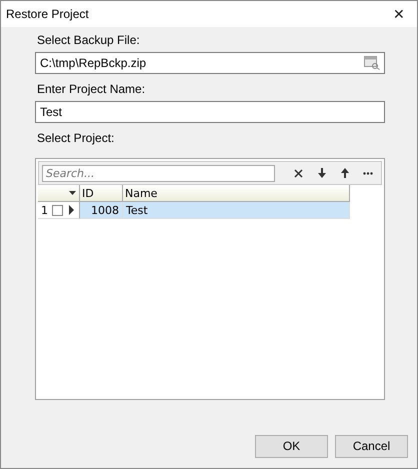 The image size is (418, 469). What do you see at coordinates (202, 63) in the screenshot?
I see `text-input: C:\tmp\RepBckp.zip` at bounding box center [202, 63].